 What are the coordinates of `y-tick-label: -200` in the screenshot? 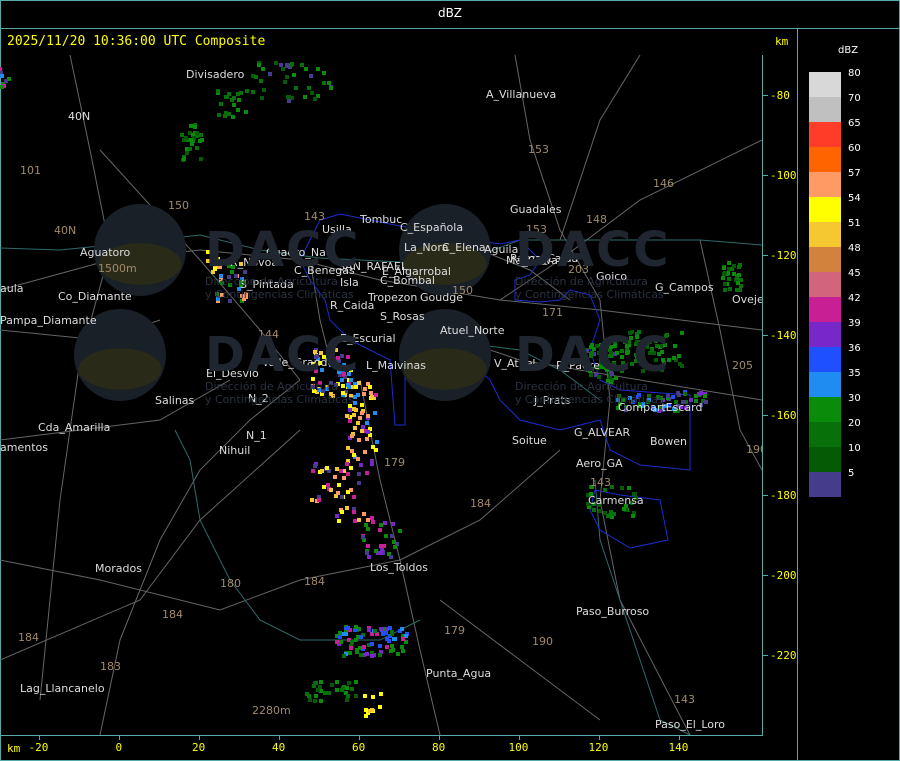 It's located at (783, 575).